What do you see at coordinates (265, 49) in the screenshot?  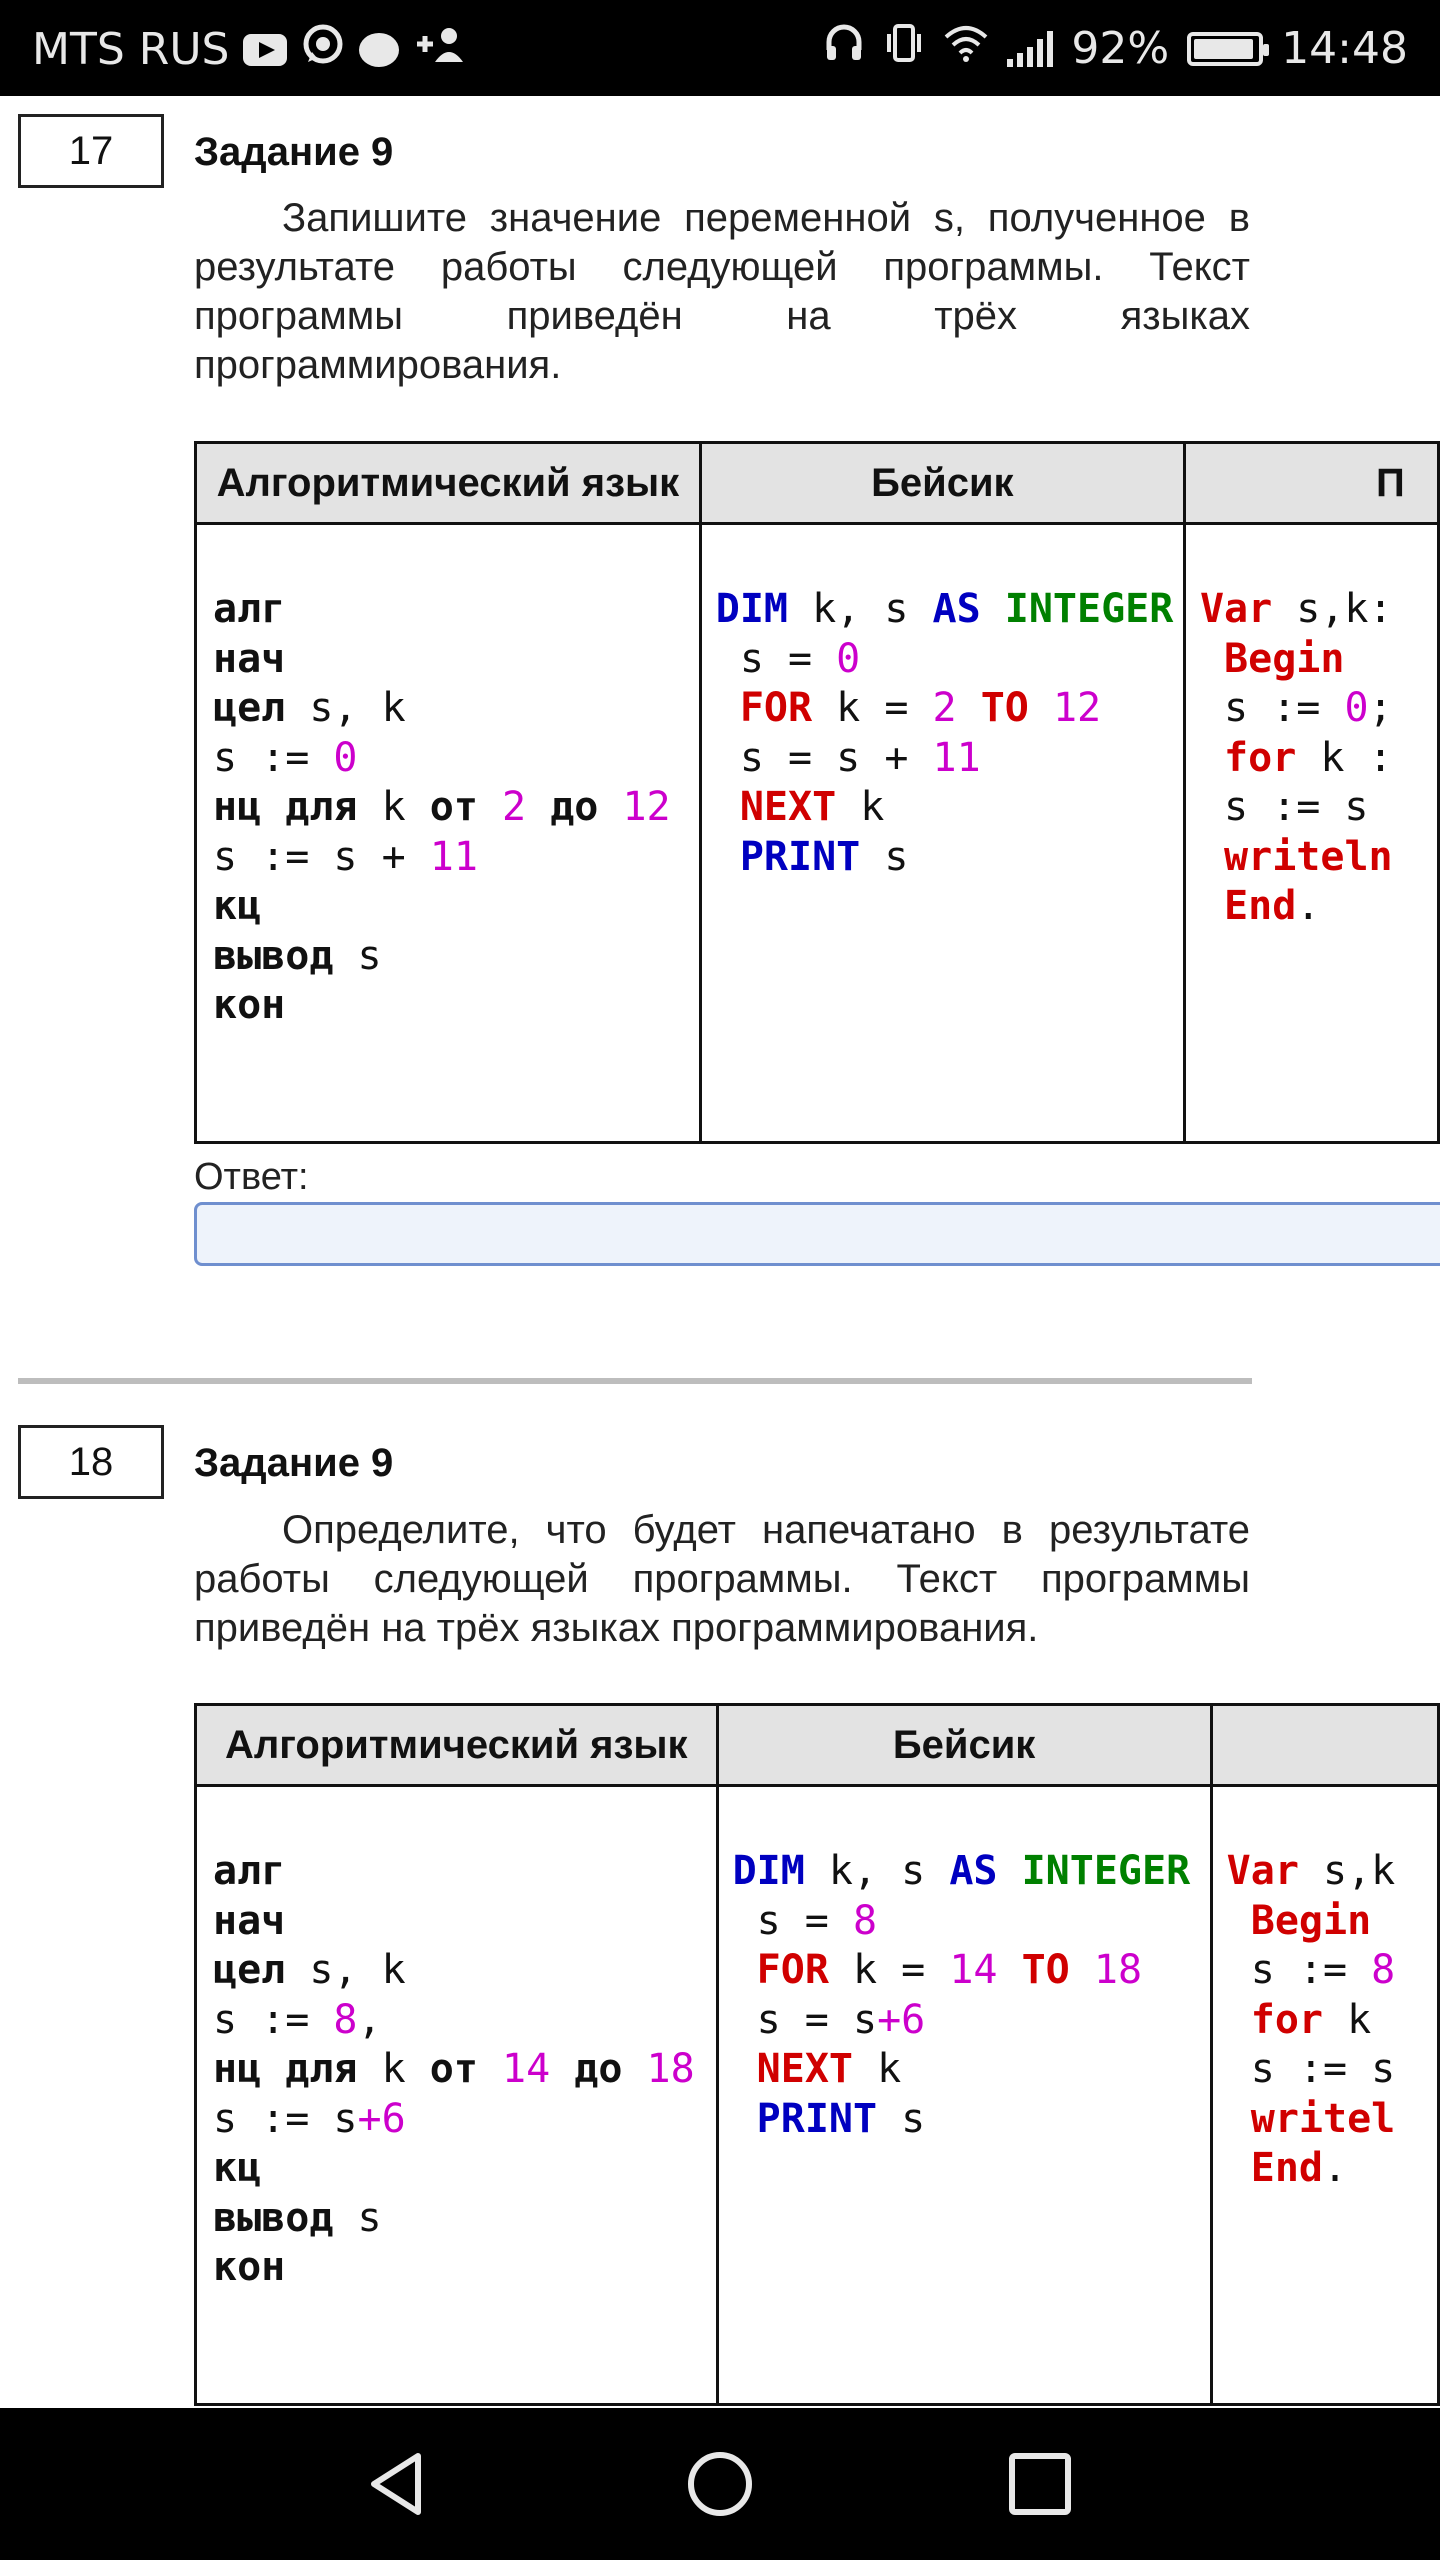 I see `youtube-icon` at bounding box center [265, 49].